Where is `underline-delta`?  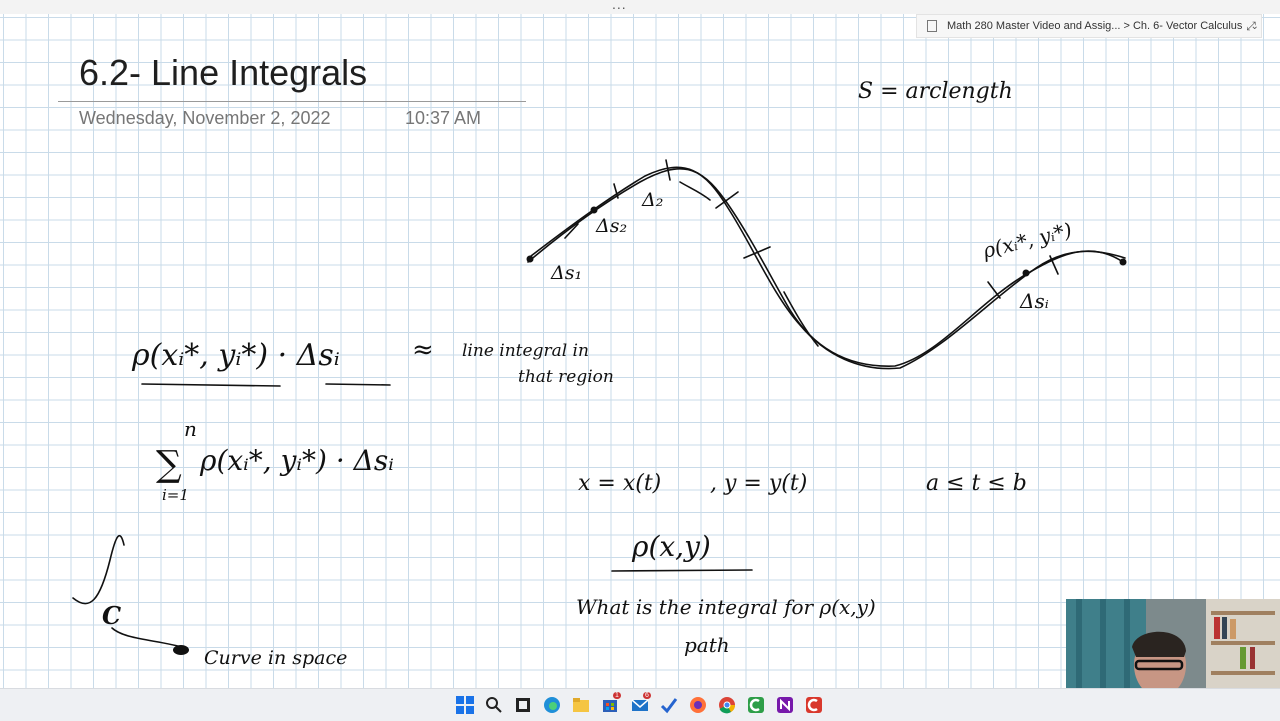 underline-delta is located at coordinates (358, 384).